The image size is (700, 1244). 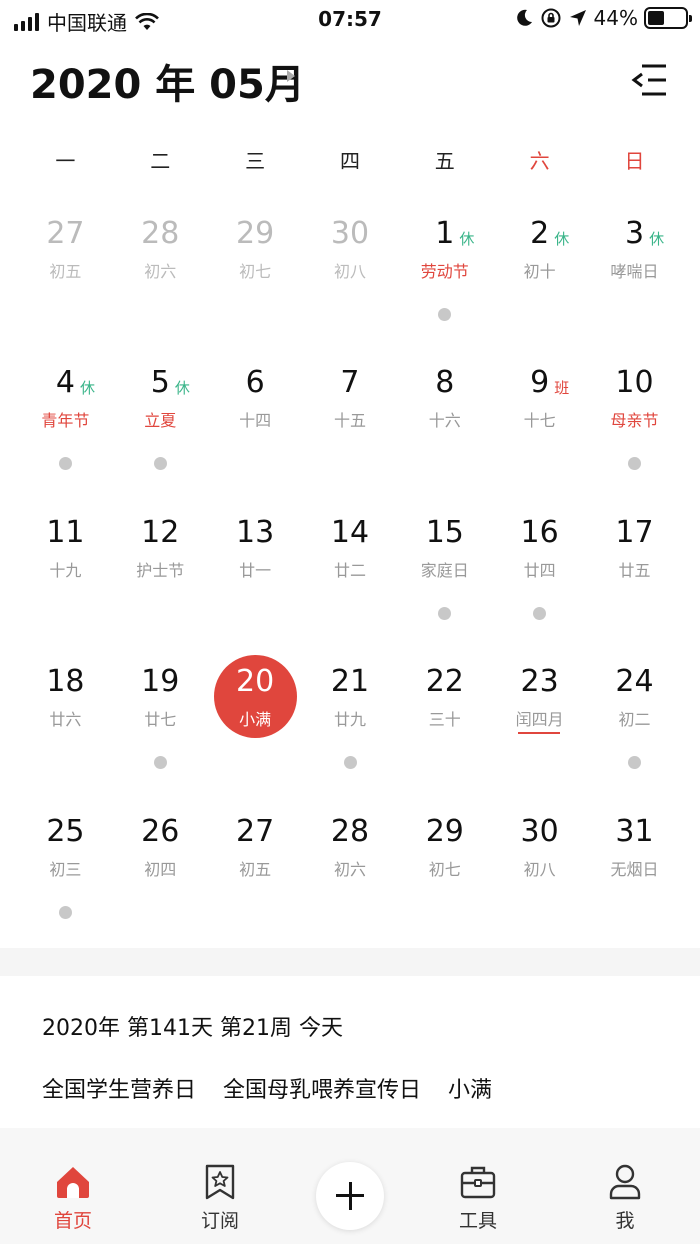 I want to click on calendar-day: 17 廿五, so click(x=634, y=573).